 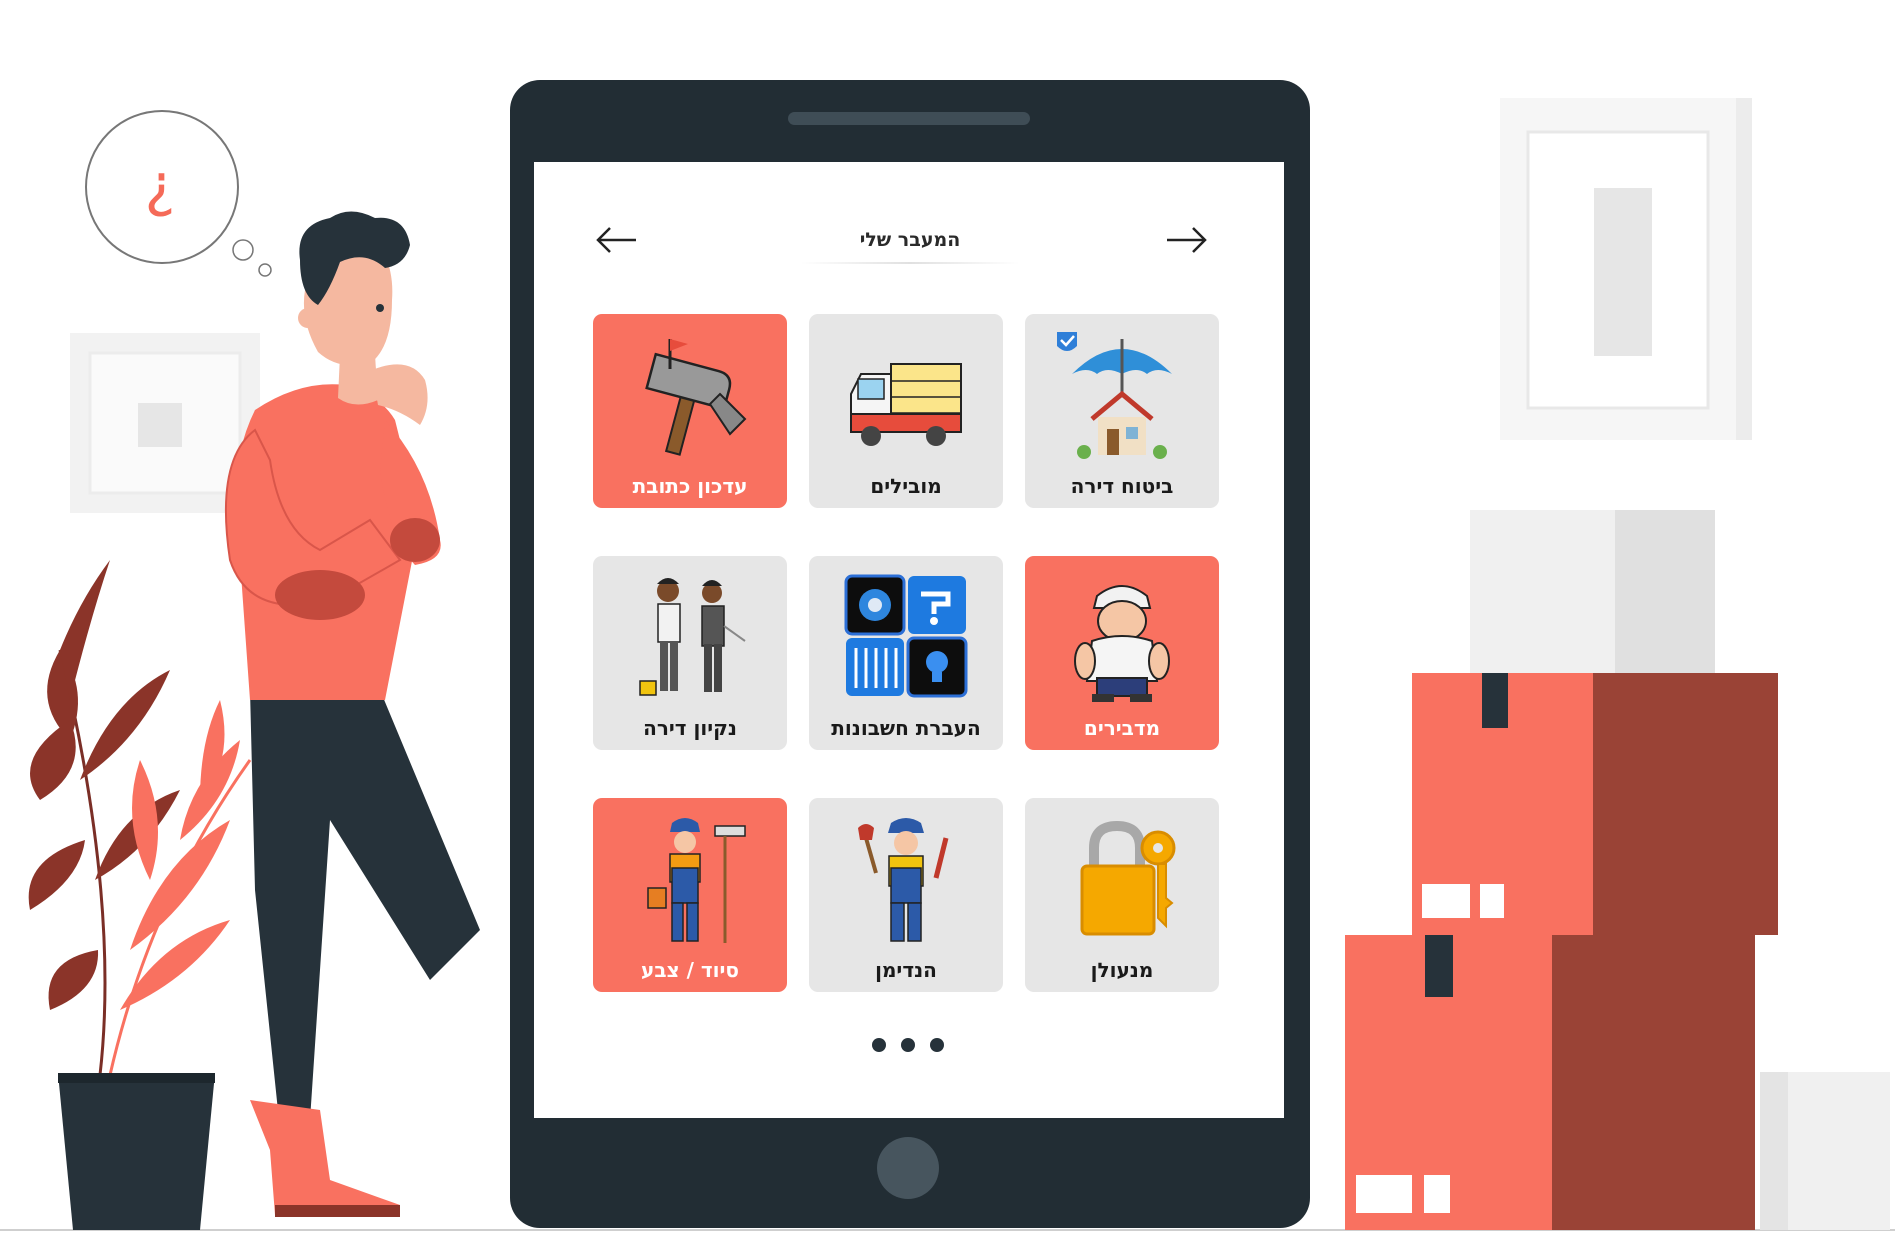 What do you see at coordinates (1122, 486) in the screenshot?
I see `tile-label: ביטוח דירה` at bounding box center [1122, 486].